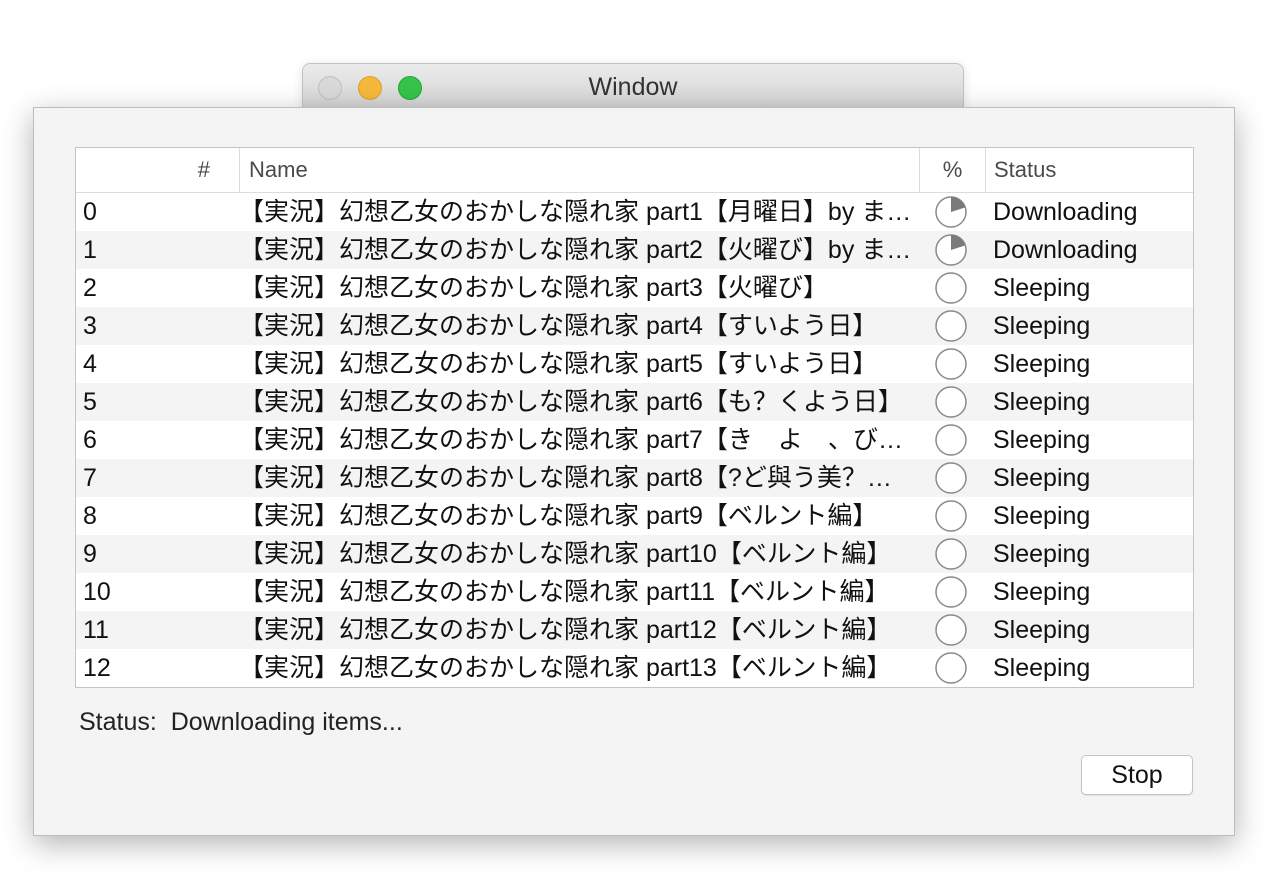  Describe the element at coordinates (97, 668) in the screenshot. I see `row-number: 12` at that location.